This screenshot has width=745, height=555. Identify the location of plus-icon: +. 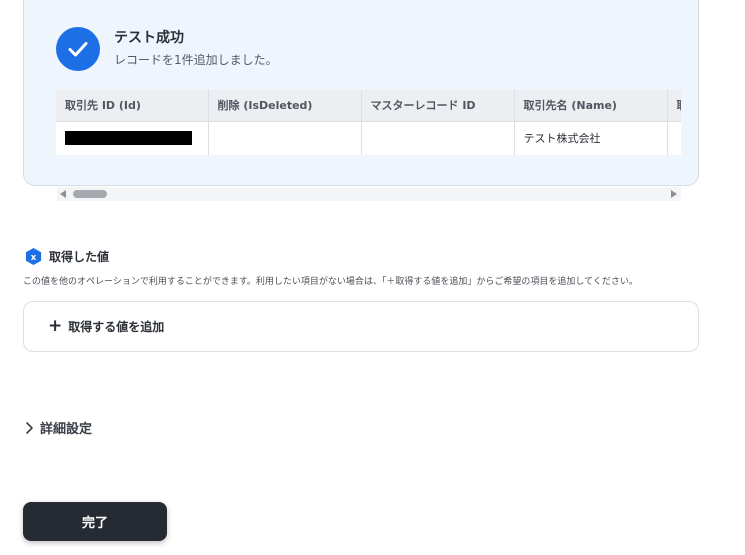
(55, 326).